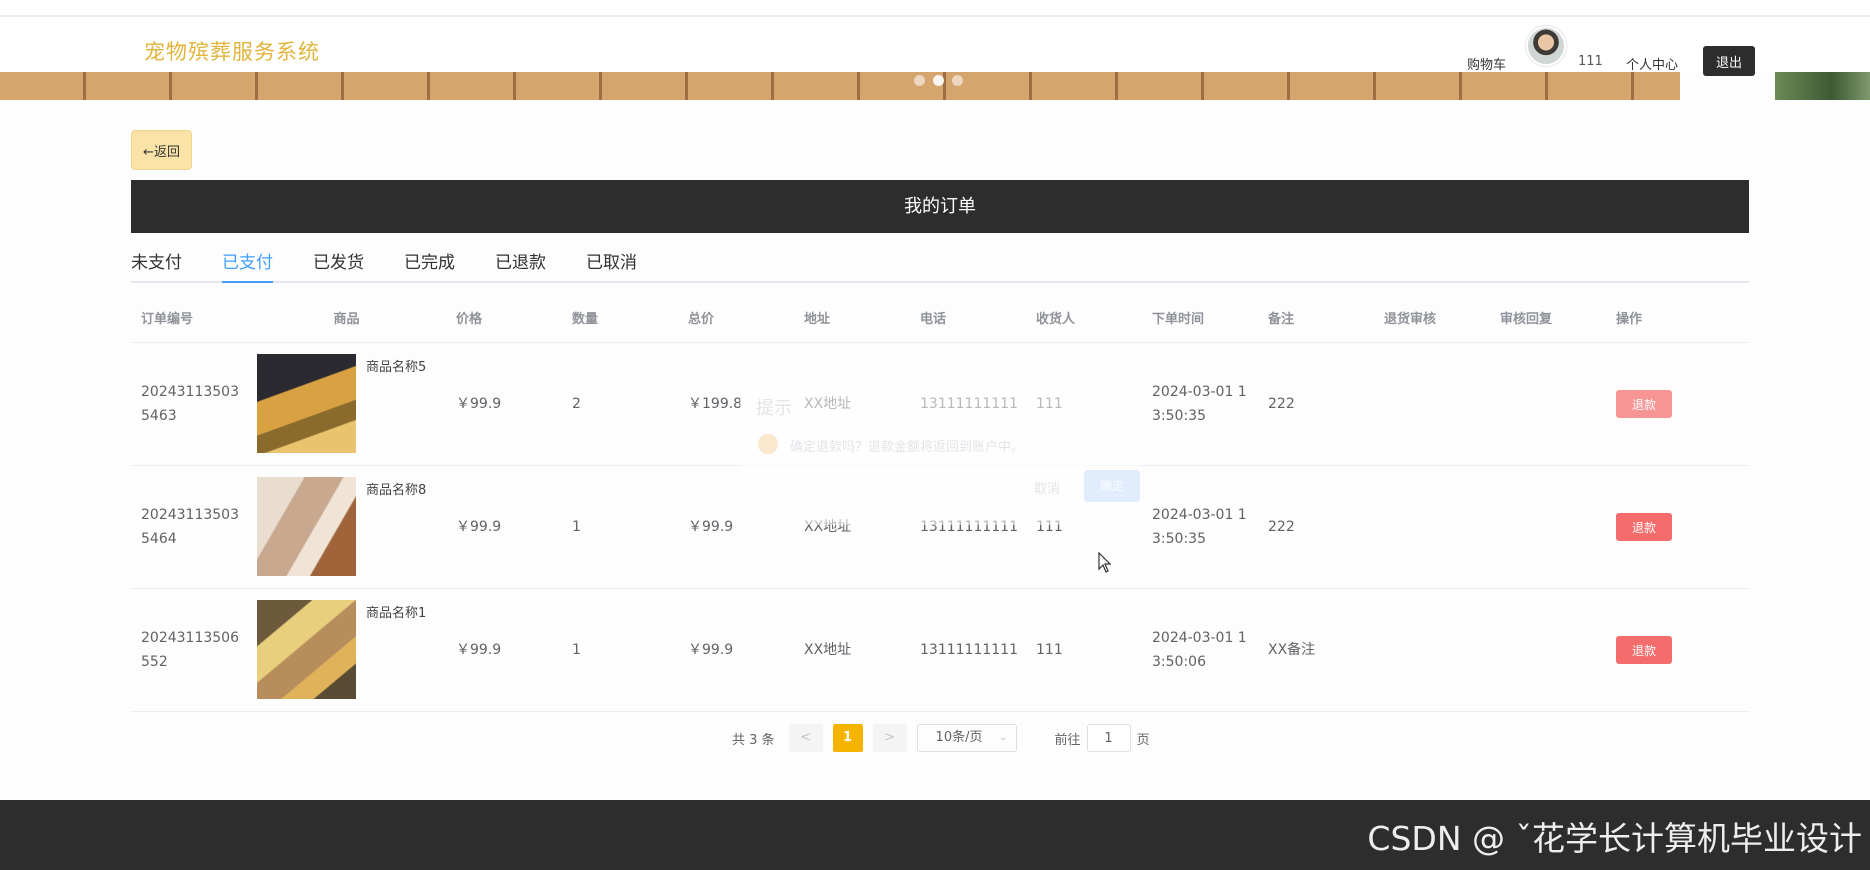 The image size is (1870, 870). I want to click on col-goods: 商品, so click(346, 319).